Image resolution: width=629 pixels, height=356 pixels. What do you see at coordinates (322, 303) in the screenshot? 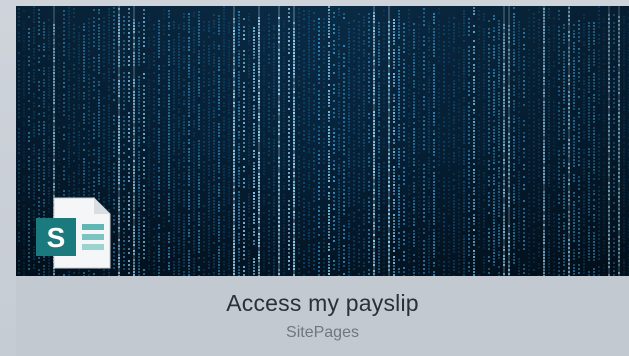
I see `card-title: Access my payslip` at bounding box center [322, 303].